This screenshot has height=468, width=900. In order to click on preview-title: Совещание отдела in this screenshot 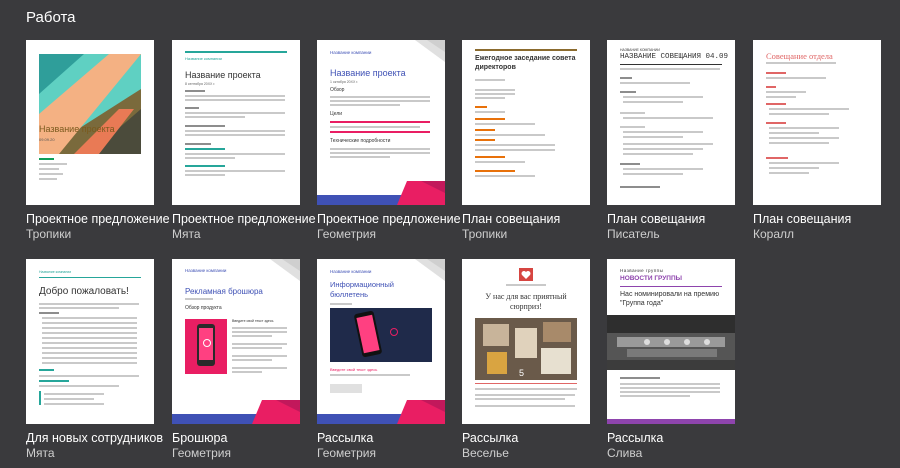, I will do `click(799, 56)`.